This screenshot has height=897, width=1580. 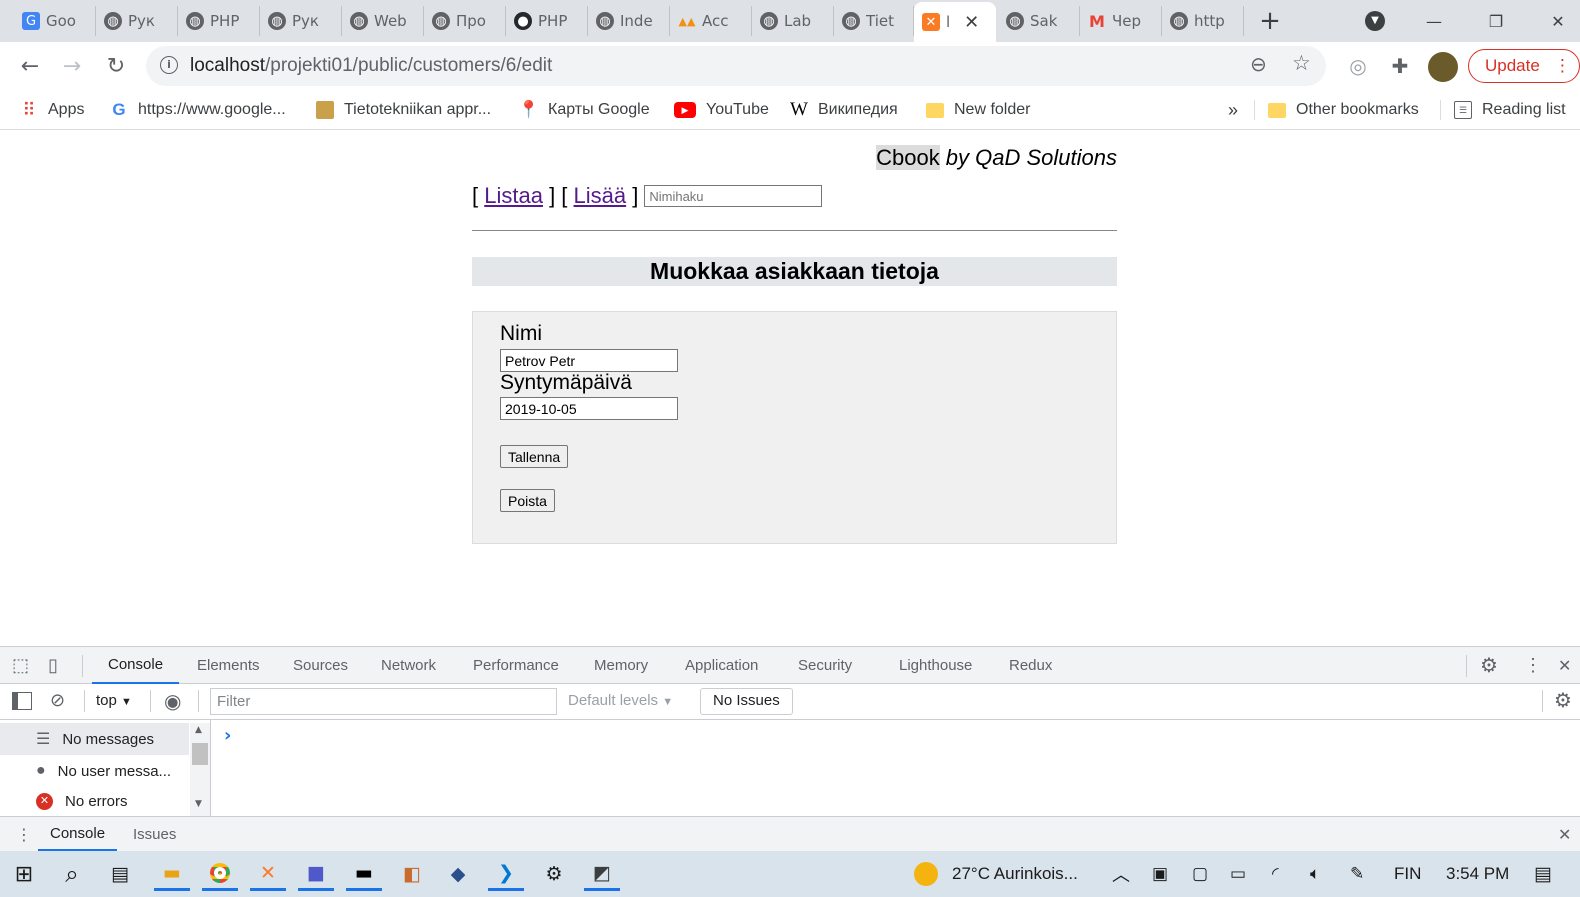 I want to click on drawer-tab-console: Console, so click(x=78, y=834).